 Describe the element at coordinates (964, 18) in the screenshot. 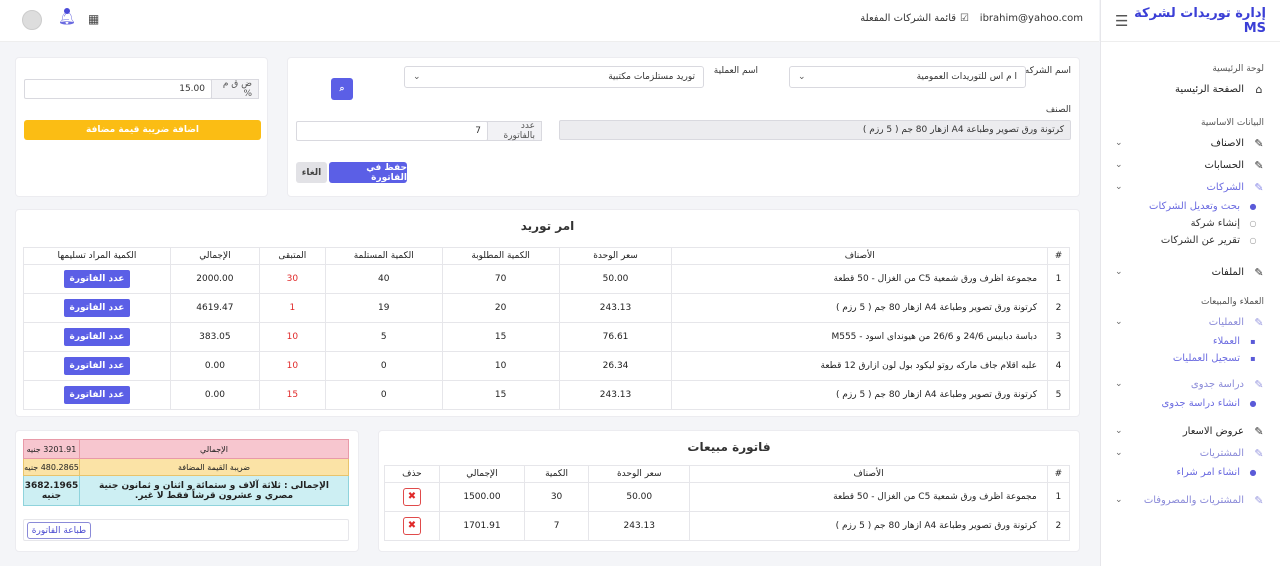

I see `checkbox-icon: ☑` at that location.